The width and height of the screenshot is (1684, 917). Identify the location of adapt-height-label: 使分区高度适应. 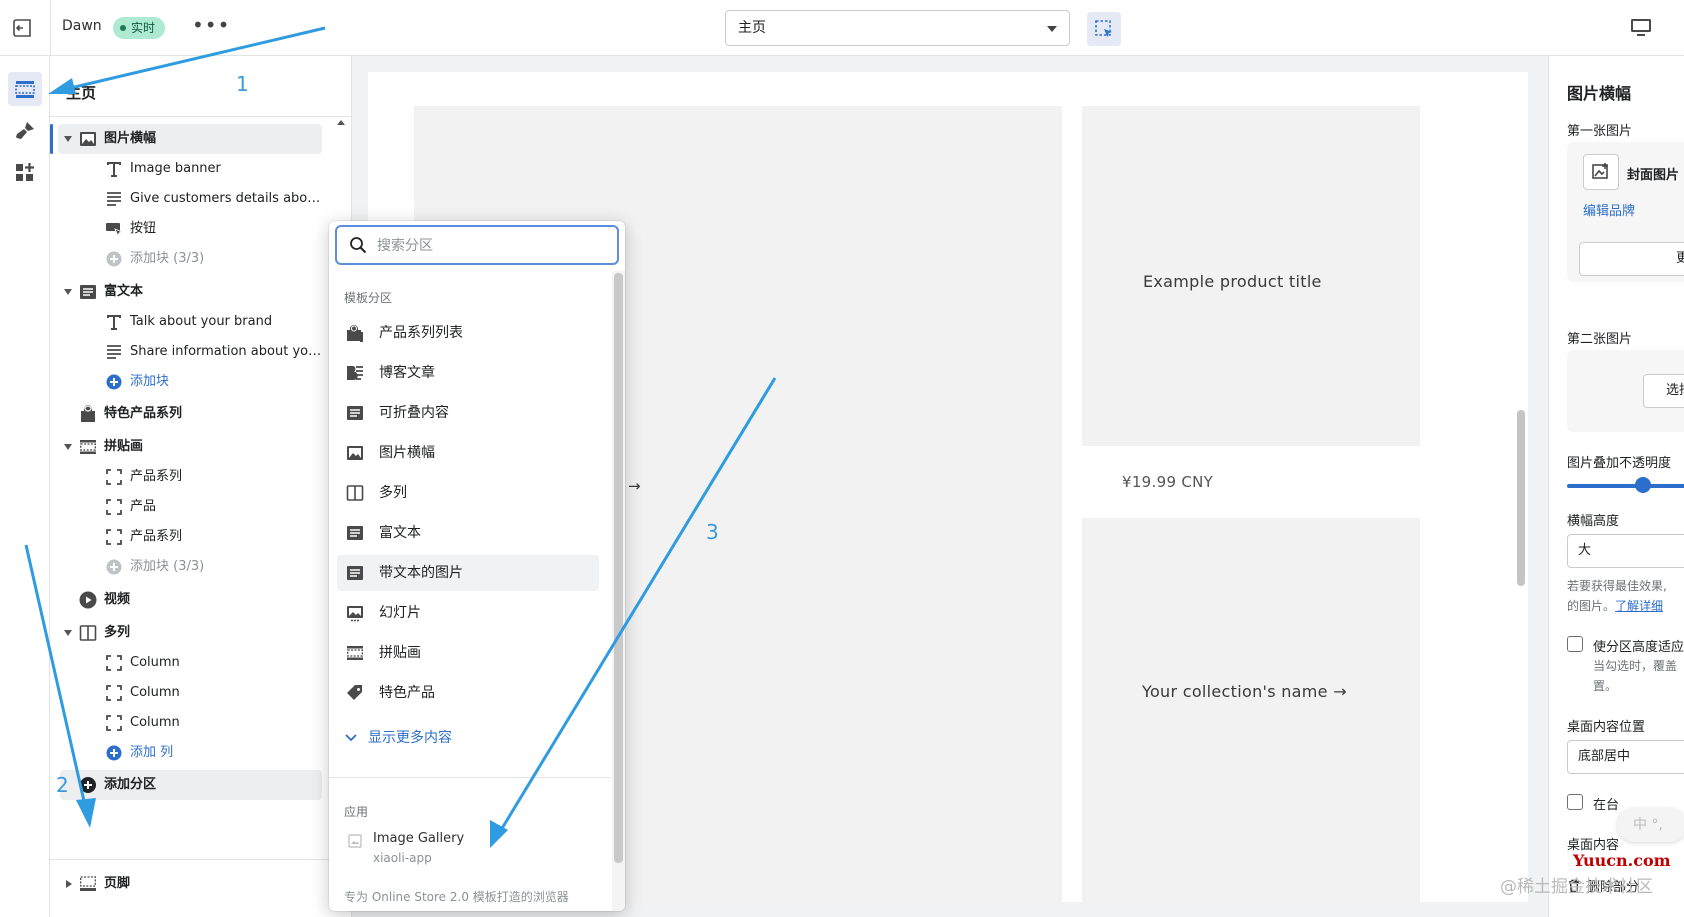
(1638, 647).